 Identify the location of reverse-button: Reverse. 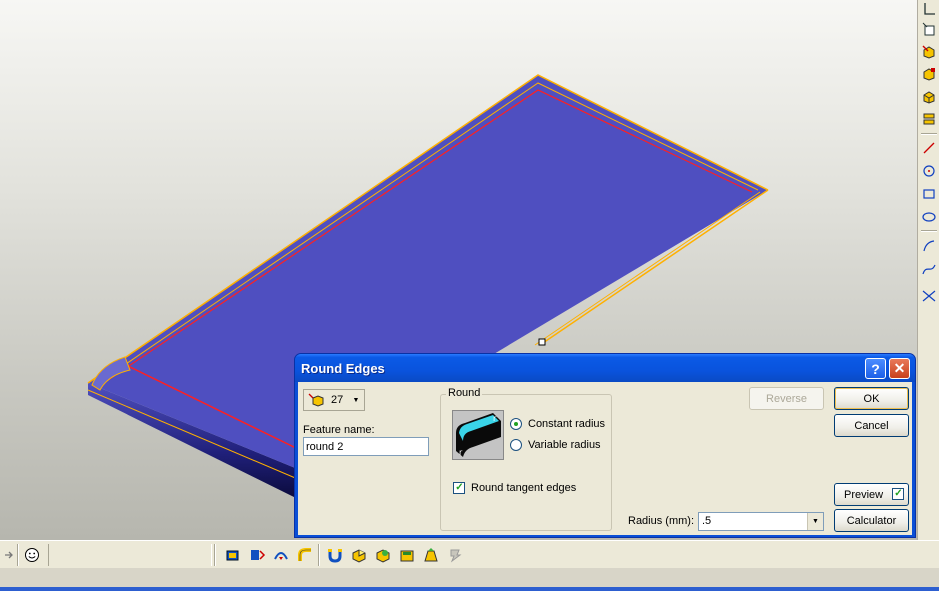
(786, 398).